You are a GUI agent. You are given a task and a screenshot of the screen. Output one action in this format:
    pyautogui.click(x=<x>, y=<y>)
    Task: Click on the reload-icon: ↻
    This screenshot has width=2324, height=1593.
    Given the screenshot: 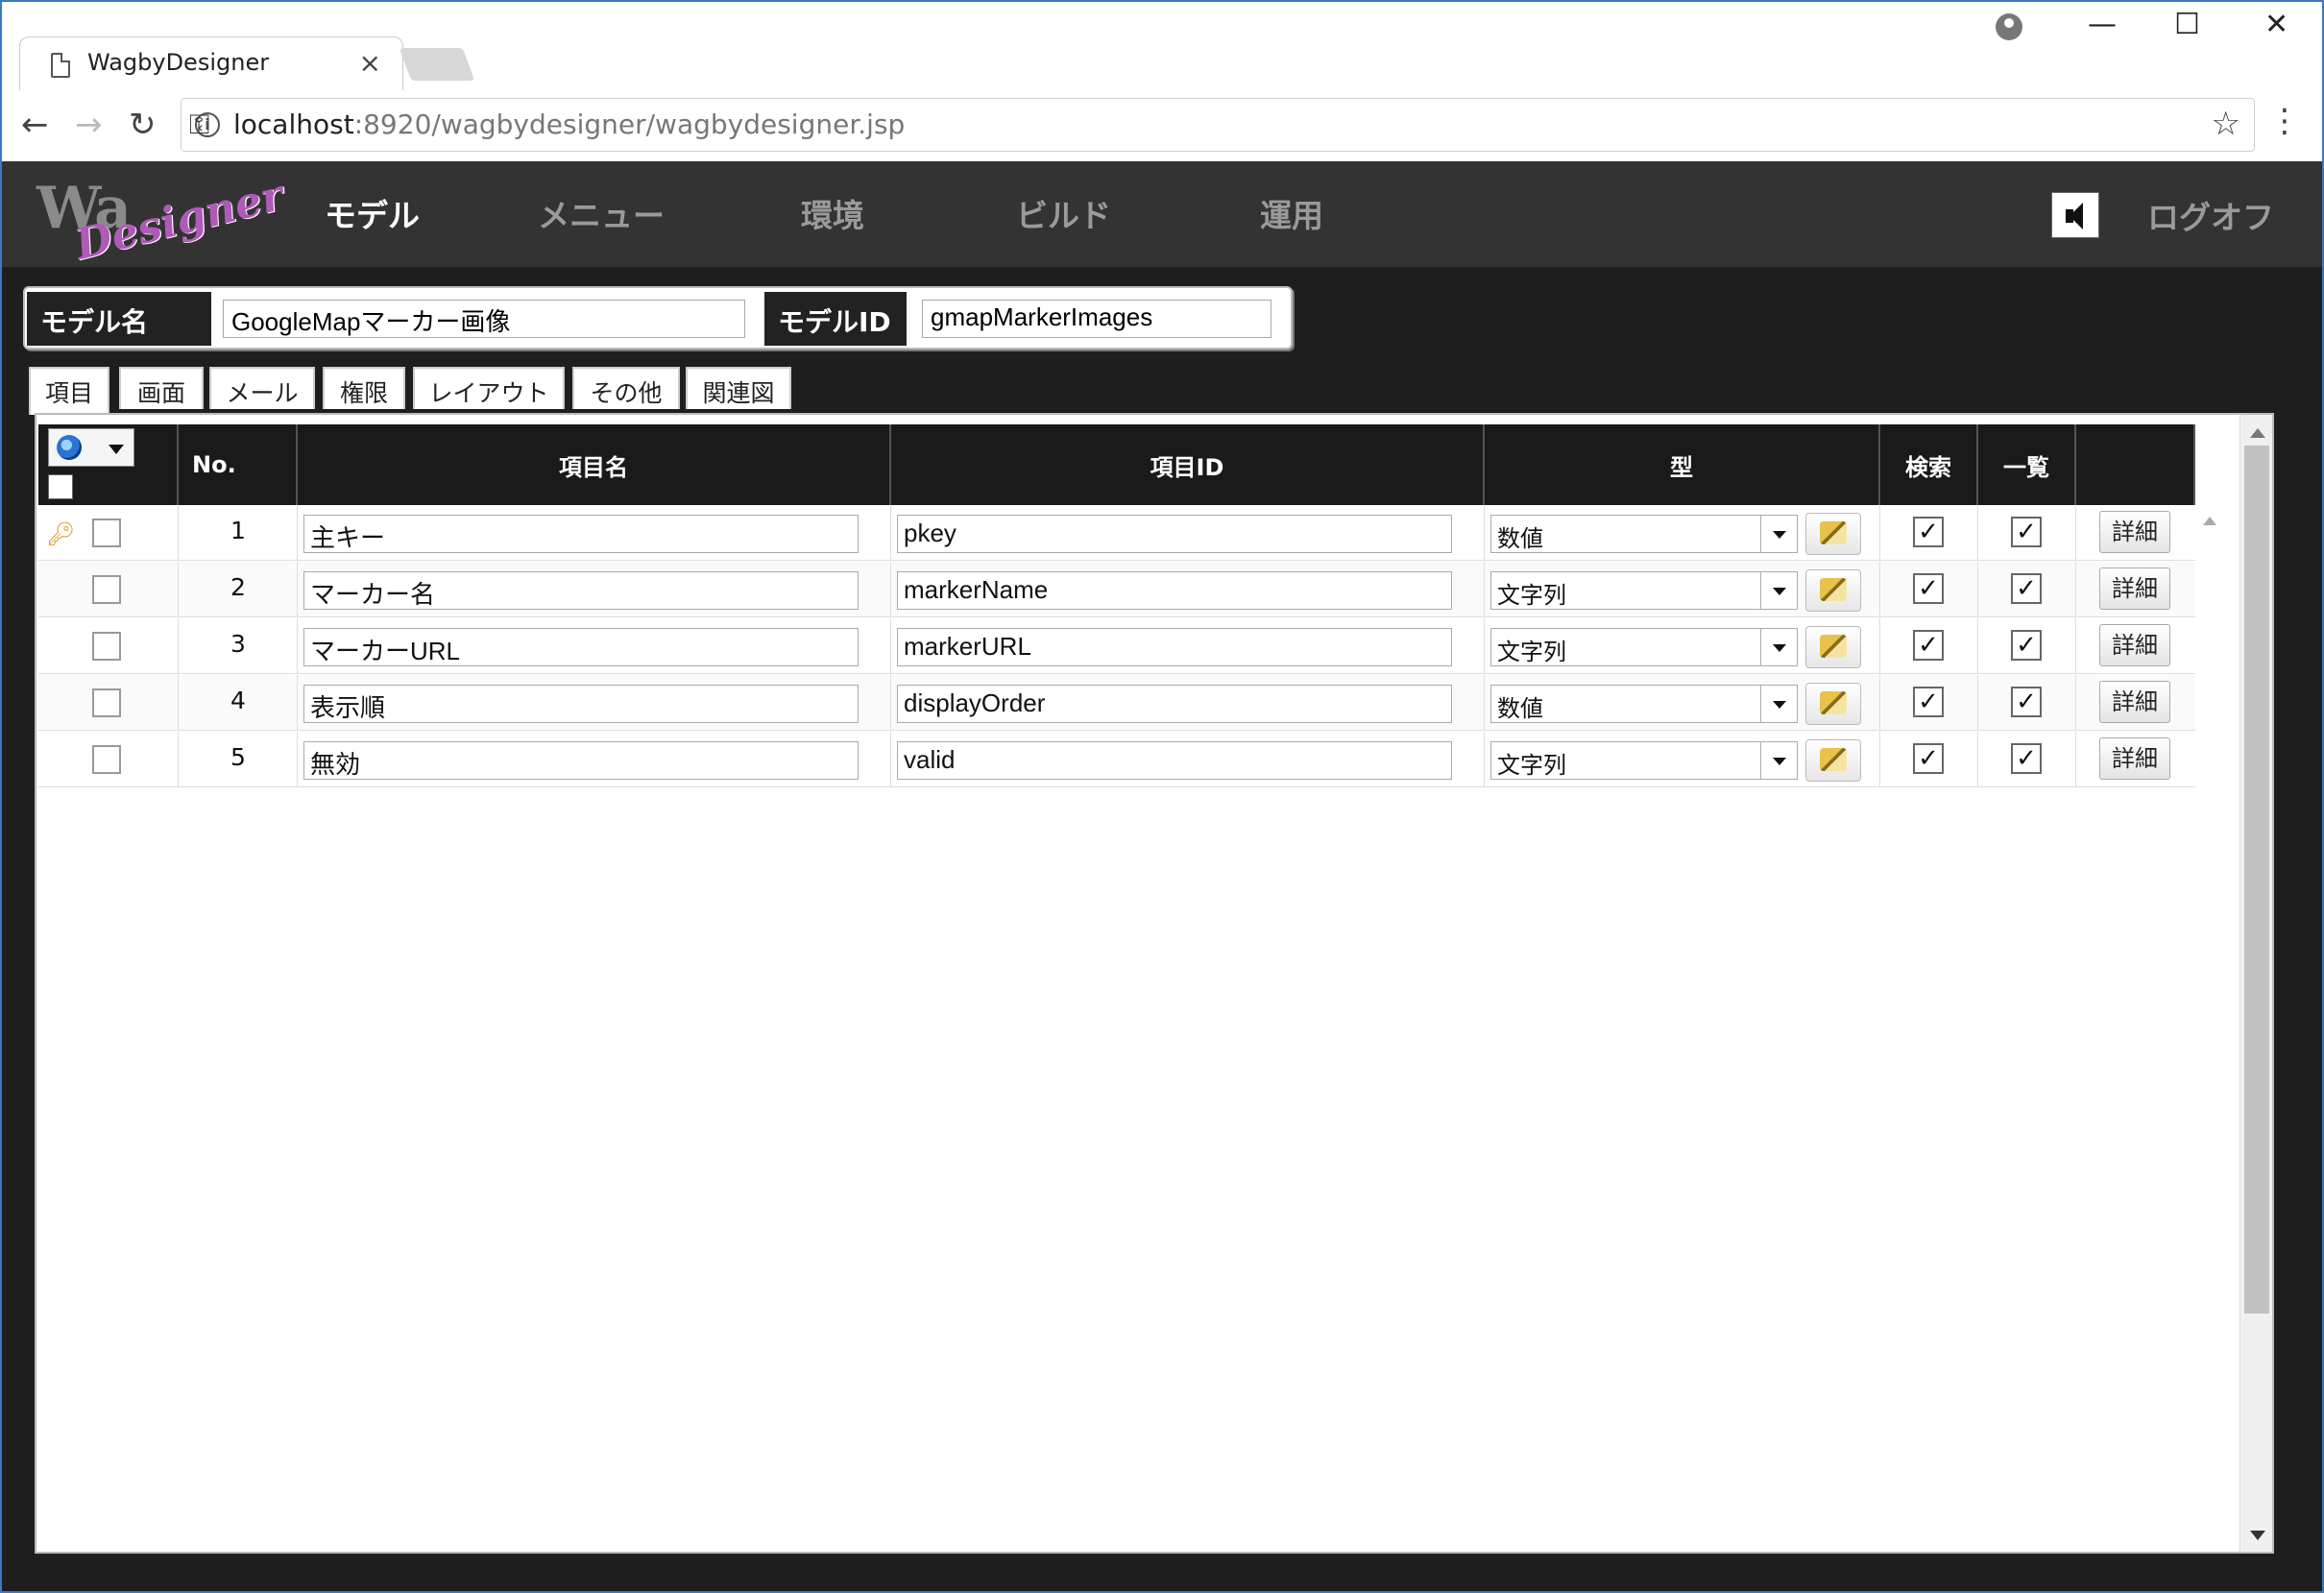 What is the action you would take?
    pyautogui.click(x=143, y=125)
    